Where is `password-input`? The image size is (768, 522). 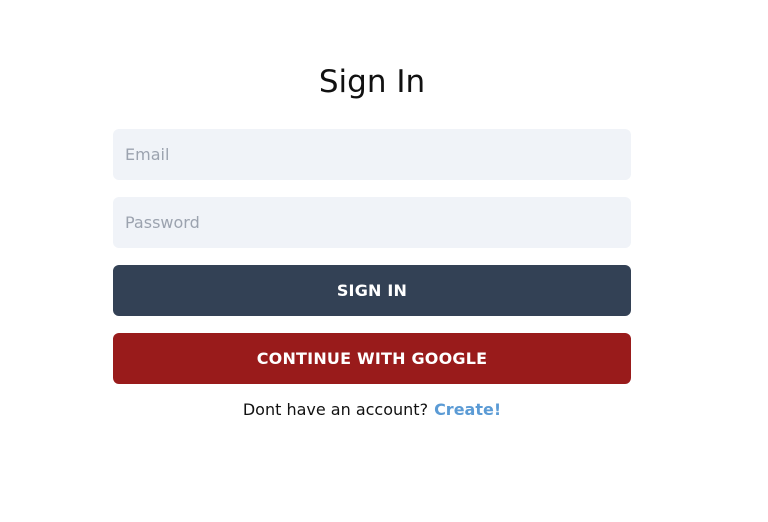
password-input is located at coordinates (372, 222).